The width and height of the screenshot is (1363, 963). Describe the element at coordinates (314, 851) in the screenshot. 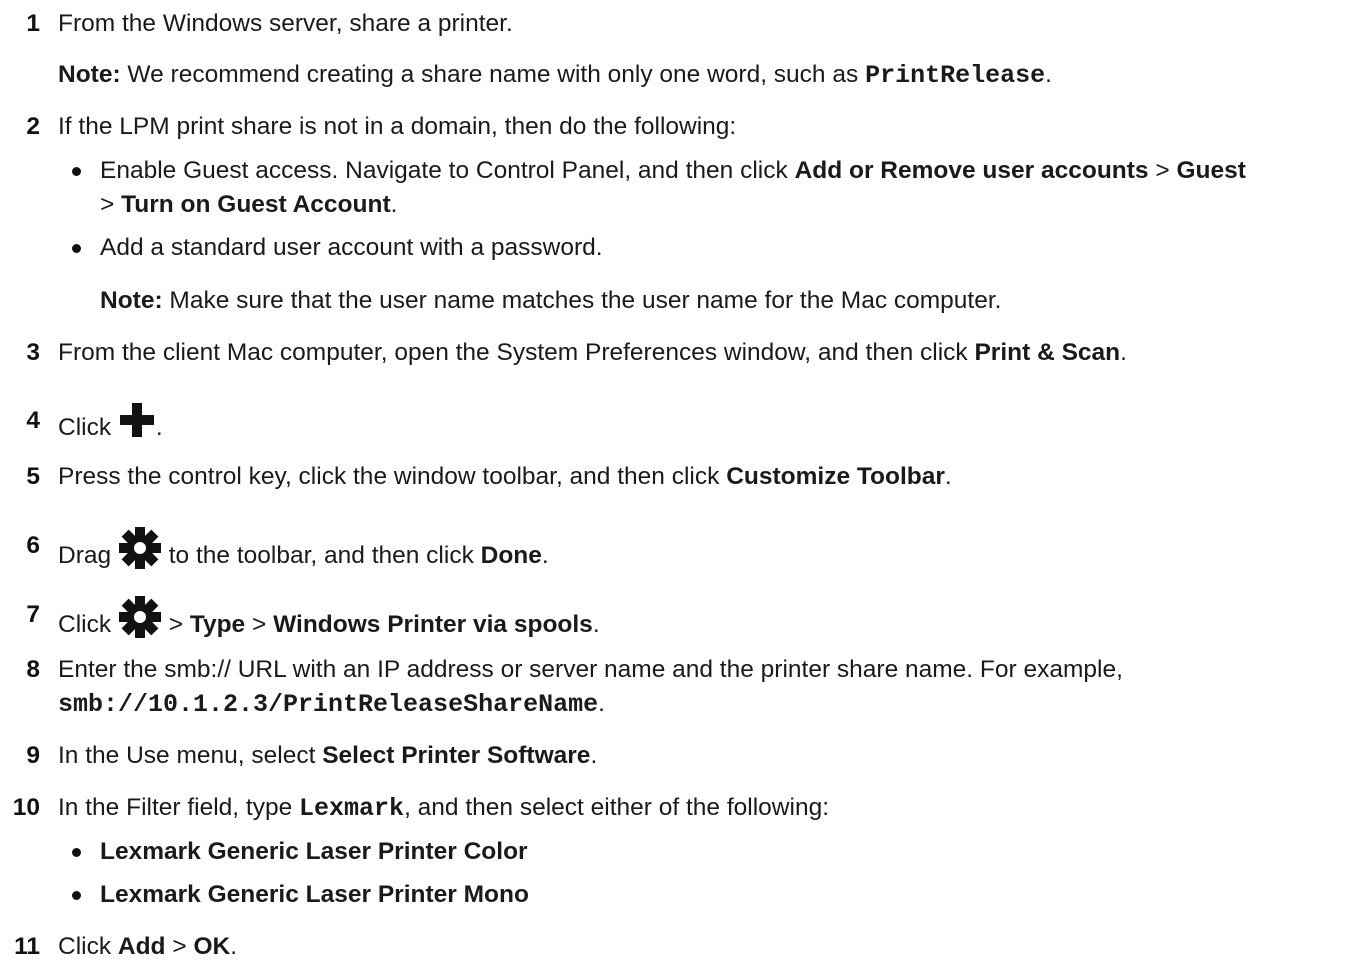

I see `bullet-text: Lexmark Generic Laser Printer Color` at that location.